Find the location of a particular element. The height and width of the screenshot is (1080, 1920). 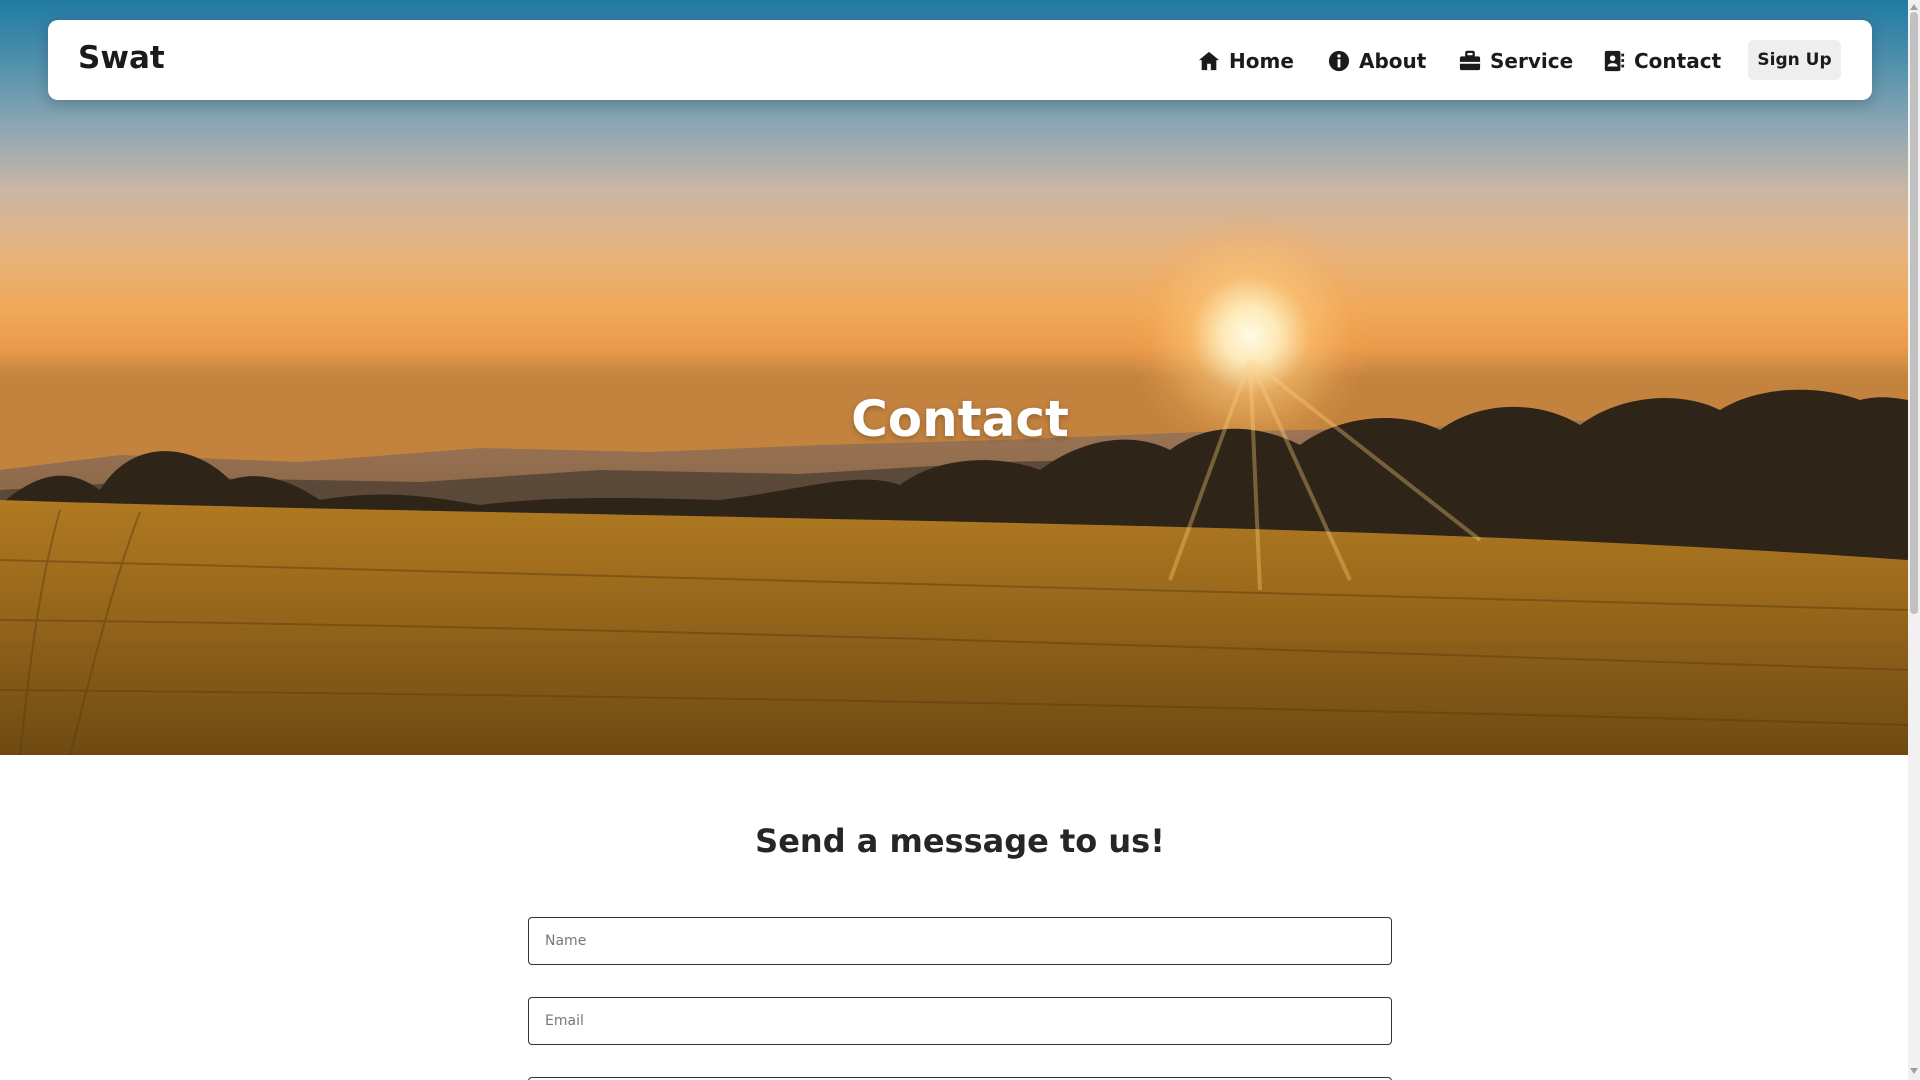

address-book-icon is located at coordinates (1614, 61).